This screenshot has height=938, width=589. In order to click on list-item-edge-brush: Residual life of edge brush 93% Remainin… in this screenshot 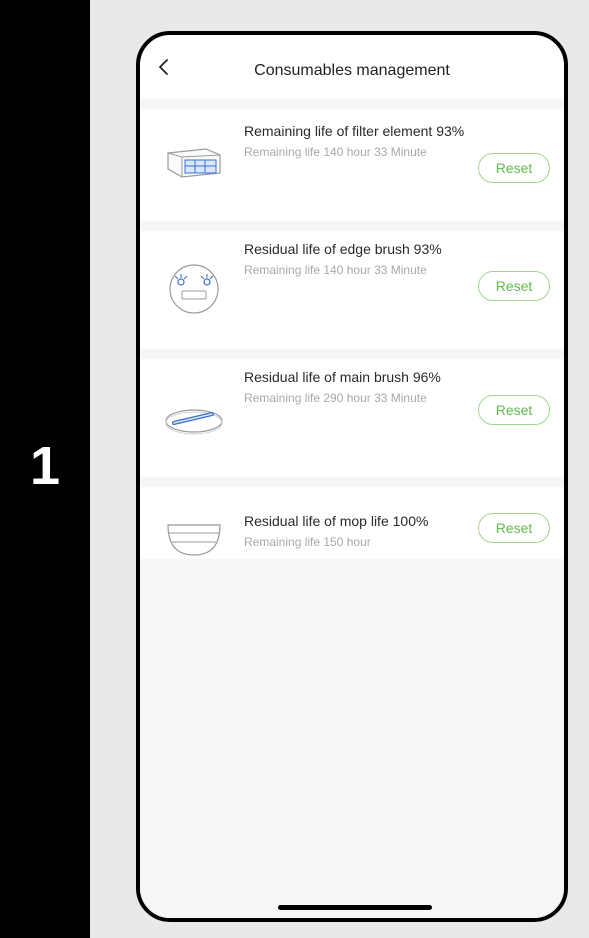, I will do `click(352, 290)`.